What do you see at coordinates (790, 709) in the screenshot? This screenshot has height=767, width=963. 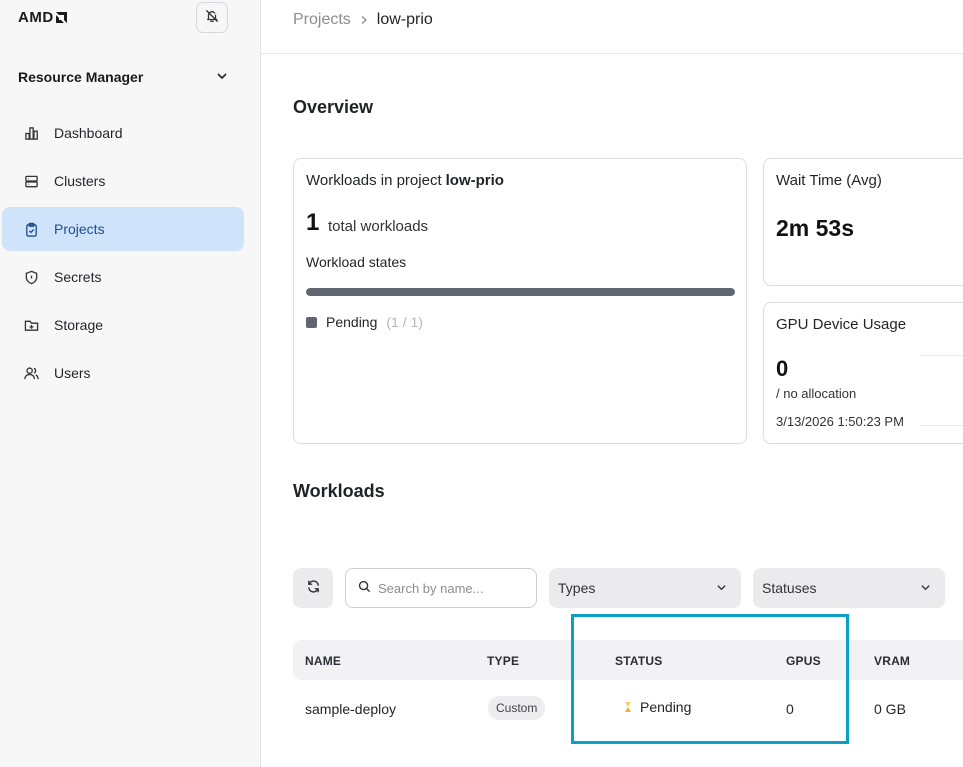 I see `gpus-value: 0` at bounding box center [790, 709].